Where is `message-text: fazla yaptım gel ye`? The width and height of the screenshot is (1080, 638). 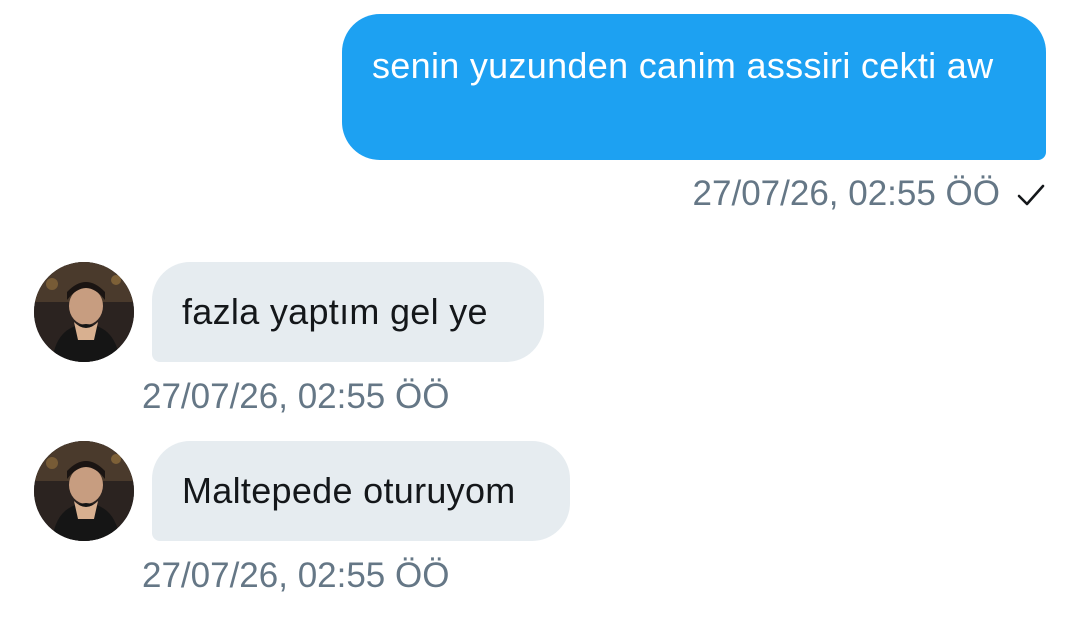
message-text: fazla yaptım gel ye is located at coordinates (335, 311).